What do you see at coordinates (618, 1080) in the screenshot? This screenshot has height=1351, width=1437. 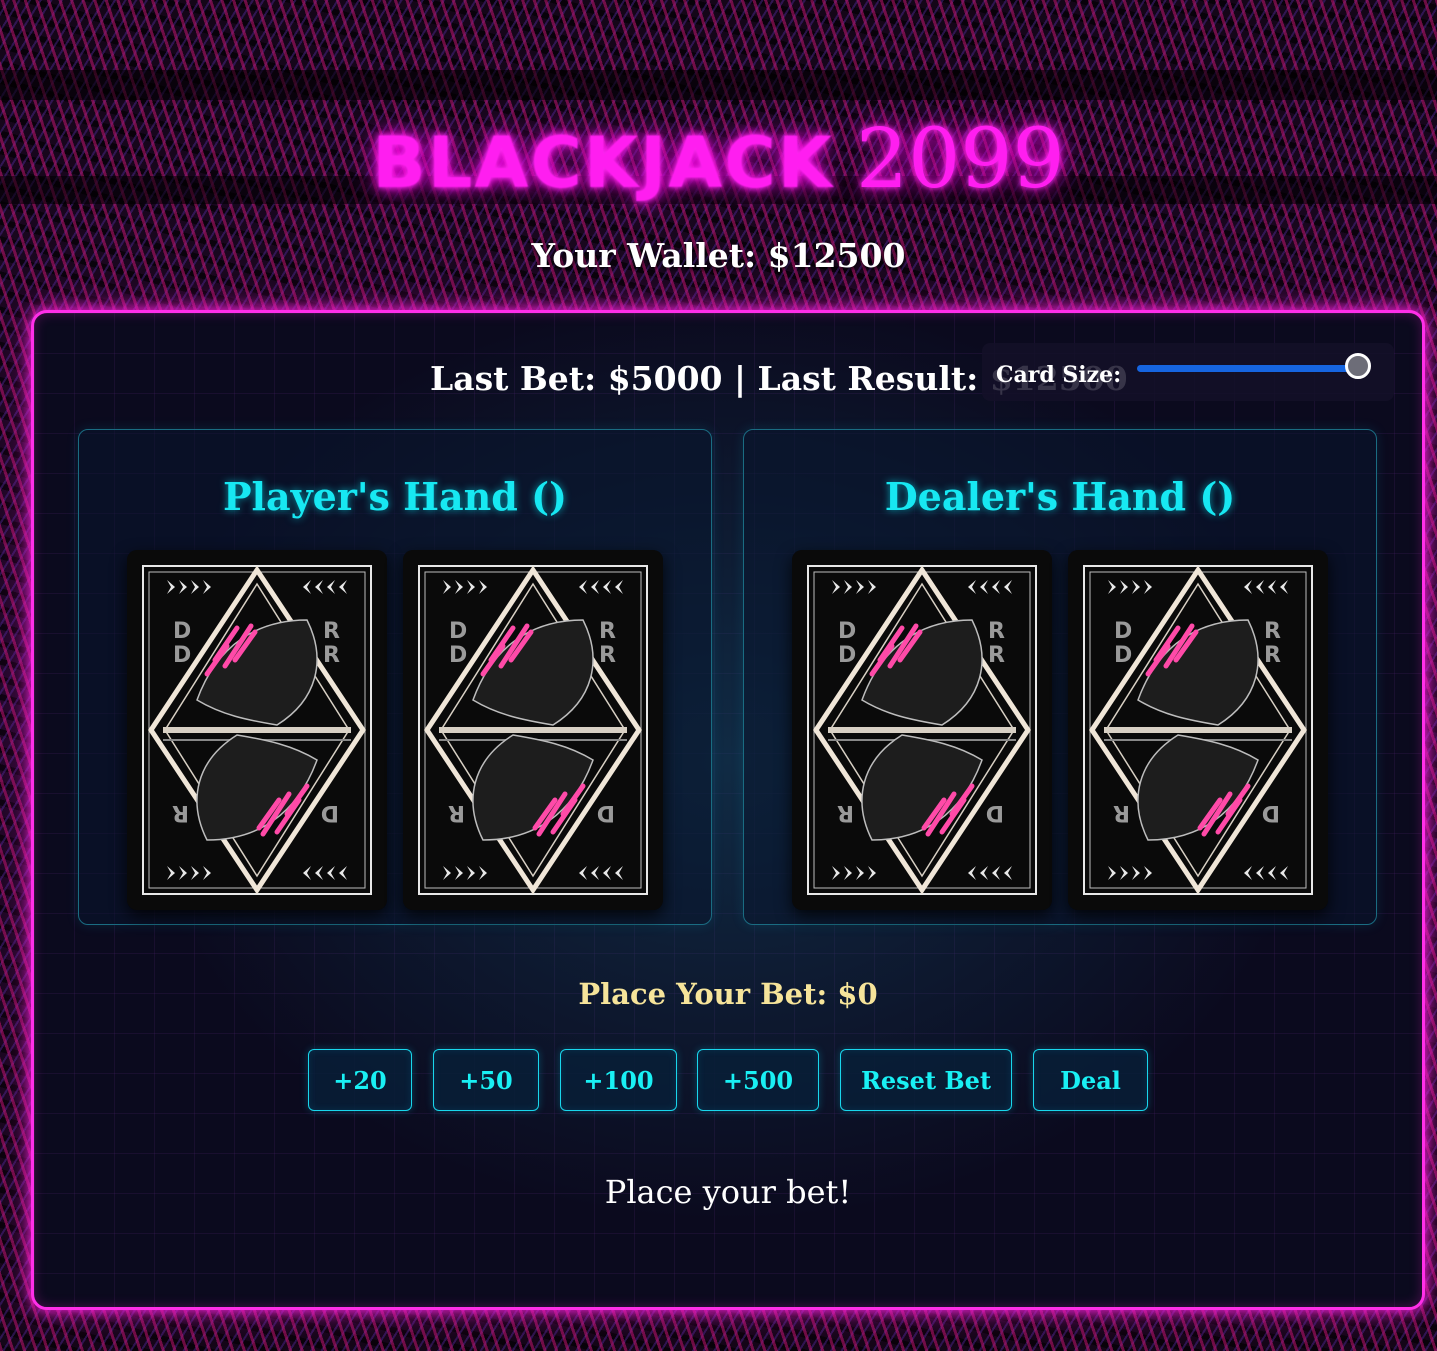 I see `add-100-button: +100` at bounding box center [618, 1080].